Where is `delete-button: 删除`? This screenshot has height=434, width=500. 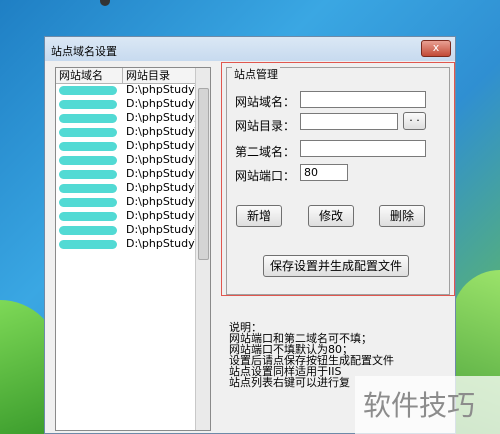
delete-button: 删除 is located at coordinates (402, 216).